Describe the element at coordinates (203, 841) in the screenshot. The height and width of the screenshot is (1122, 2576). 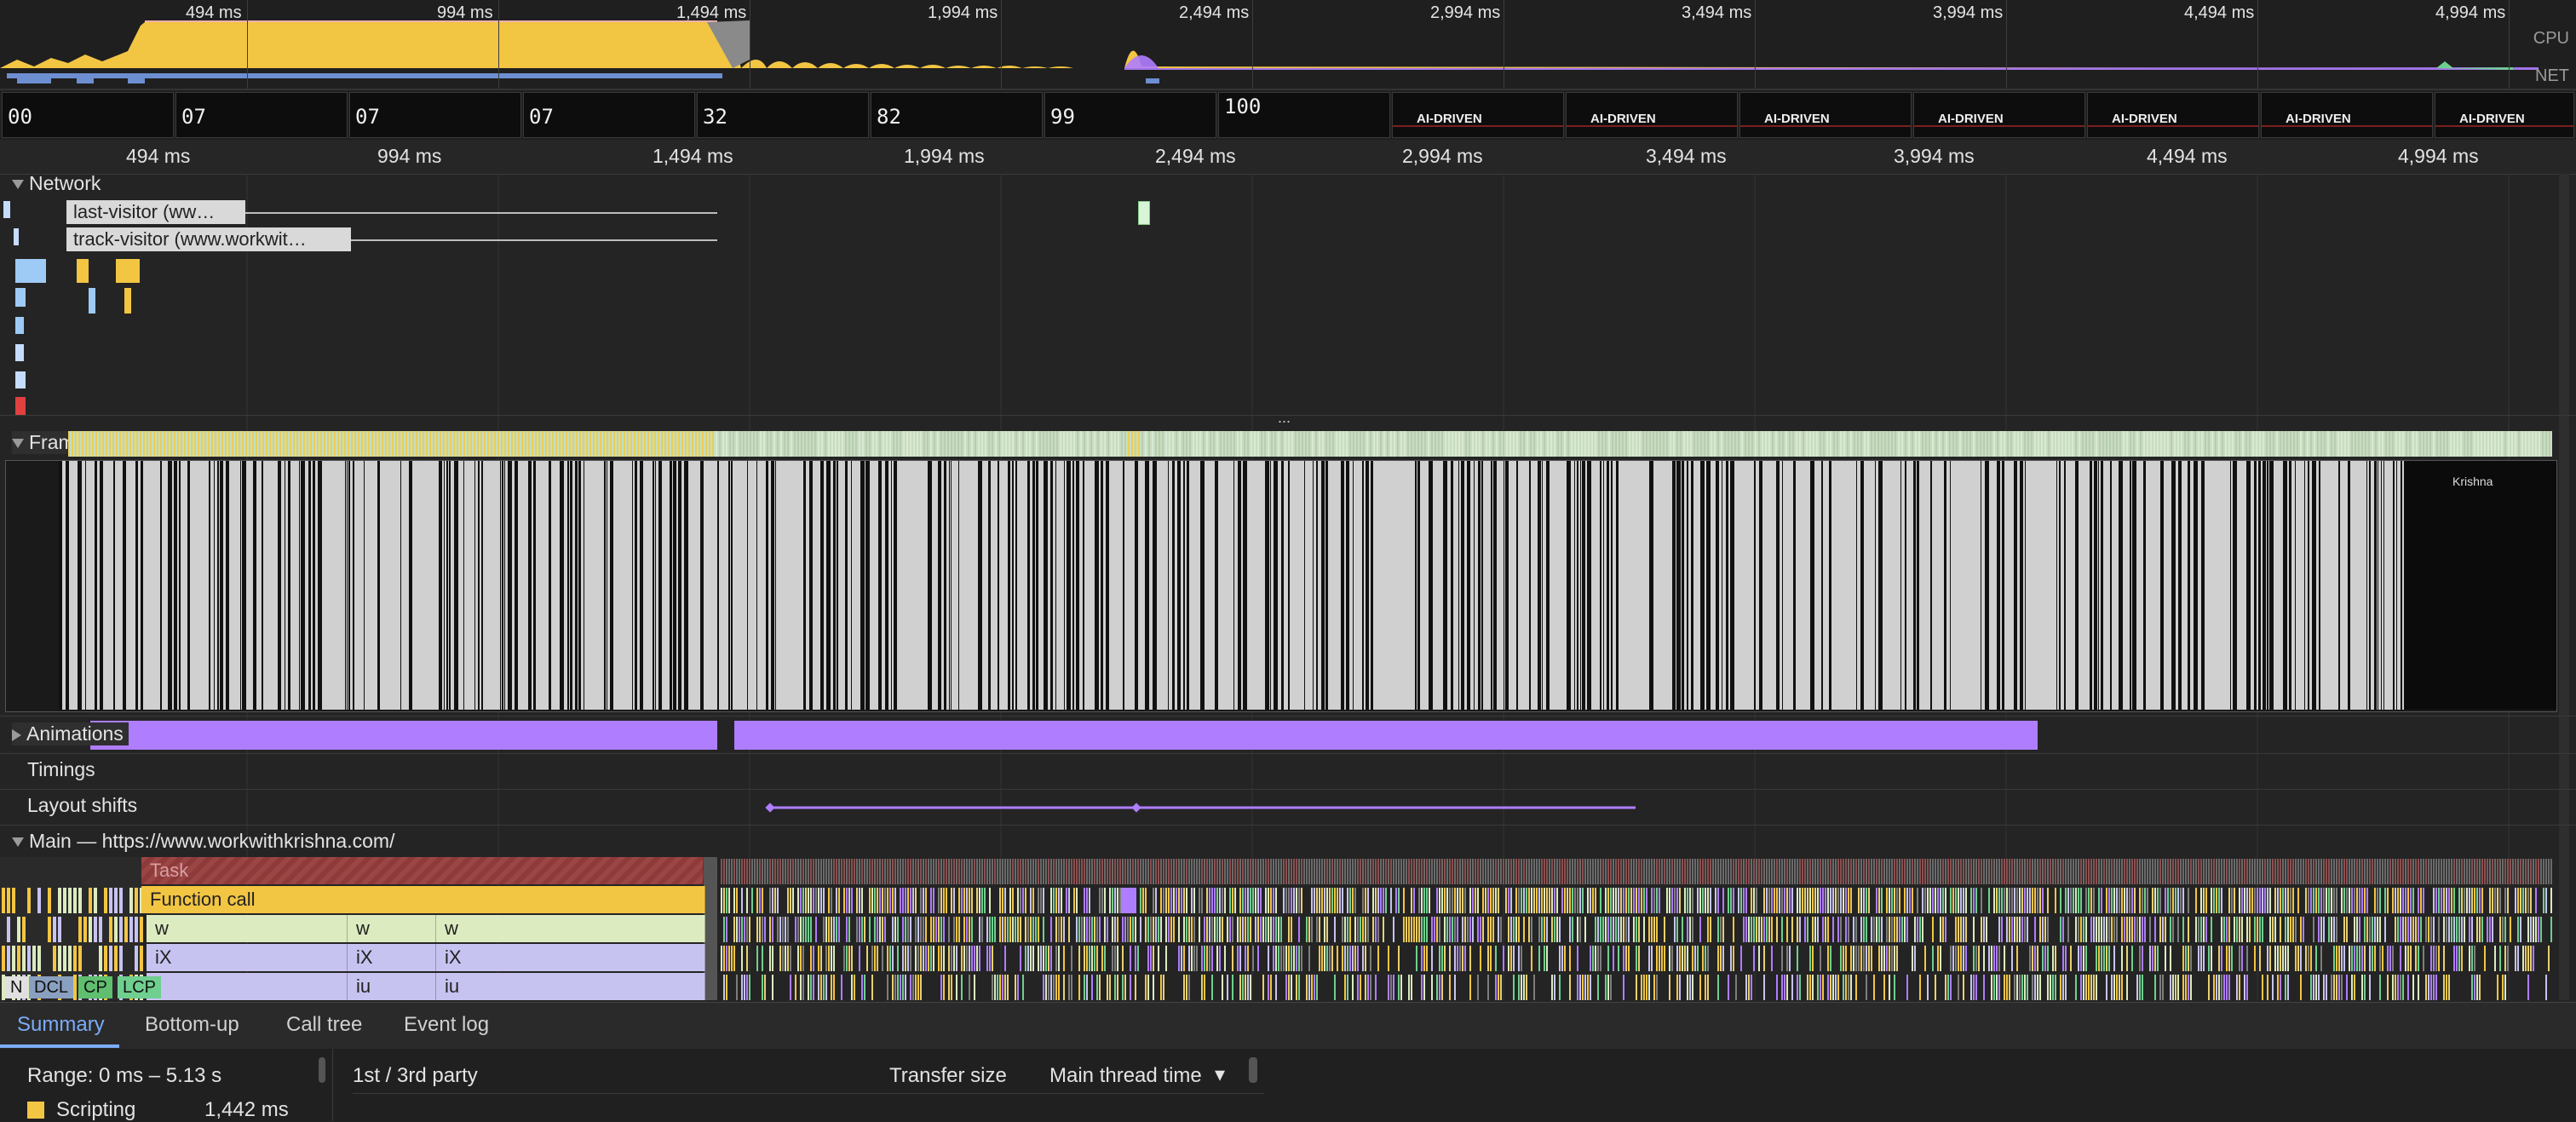
I see `main-thread-header: Main — https://www.workwithkrishna.com/` at that location.